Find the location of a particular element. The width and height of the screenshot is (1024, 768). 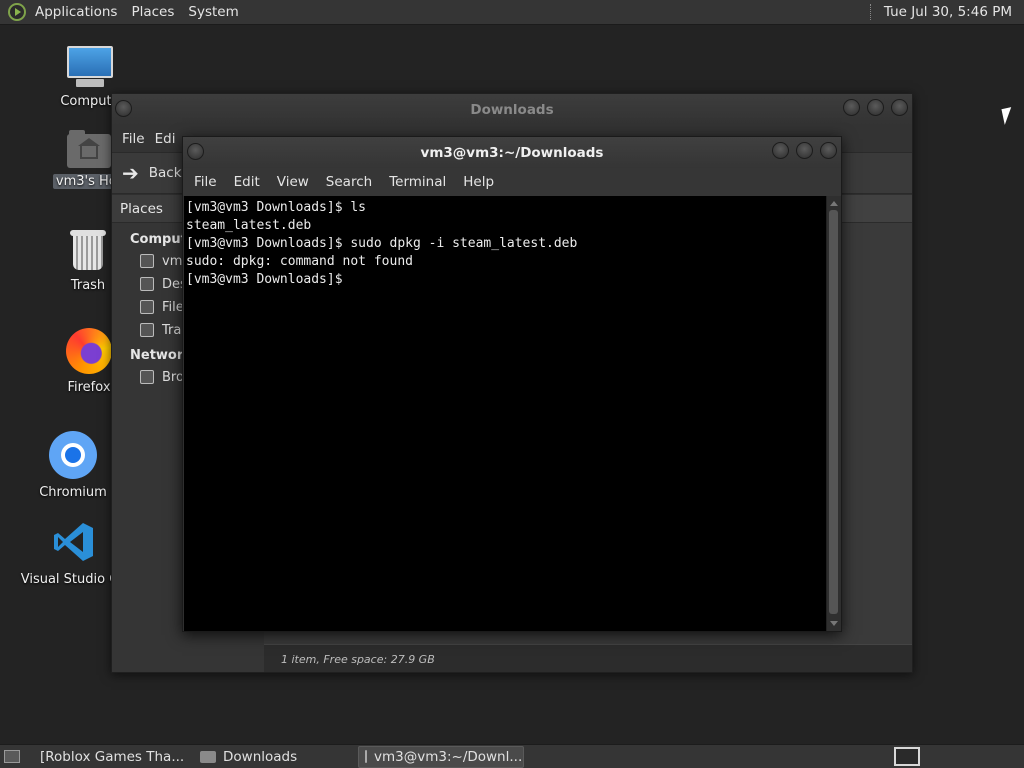

desktop-icon-chromium: Chromium is located at coordinates (73, 465).